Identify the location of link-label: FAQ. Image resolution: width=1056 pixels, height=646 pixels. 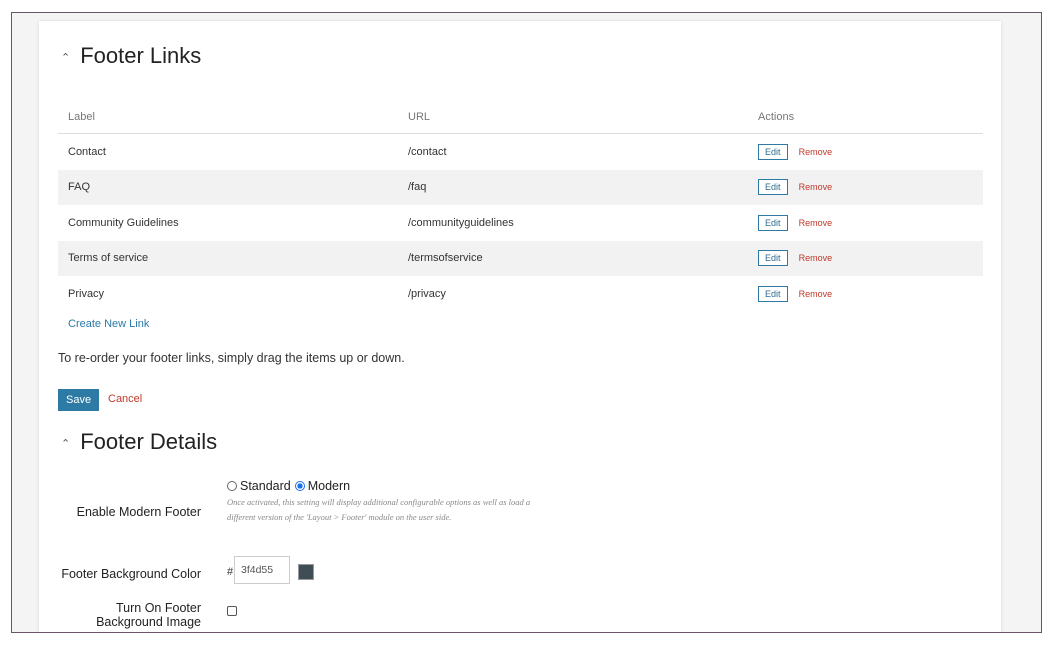
(228, 187).